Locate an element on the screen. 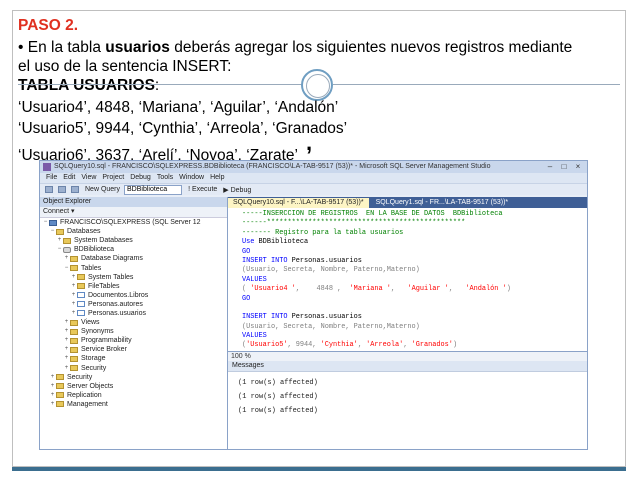  tree-node: + Server Objects is located at coordinates (133, 386).